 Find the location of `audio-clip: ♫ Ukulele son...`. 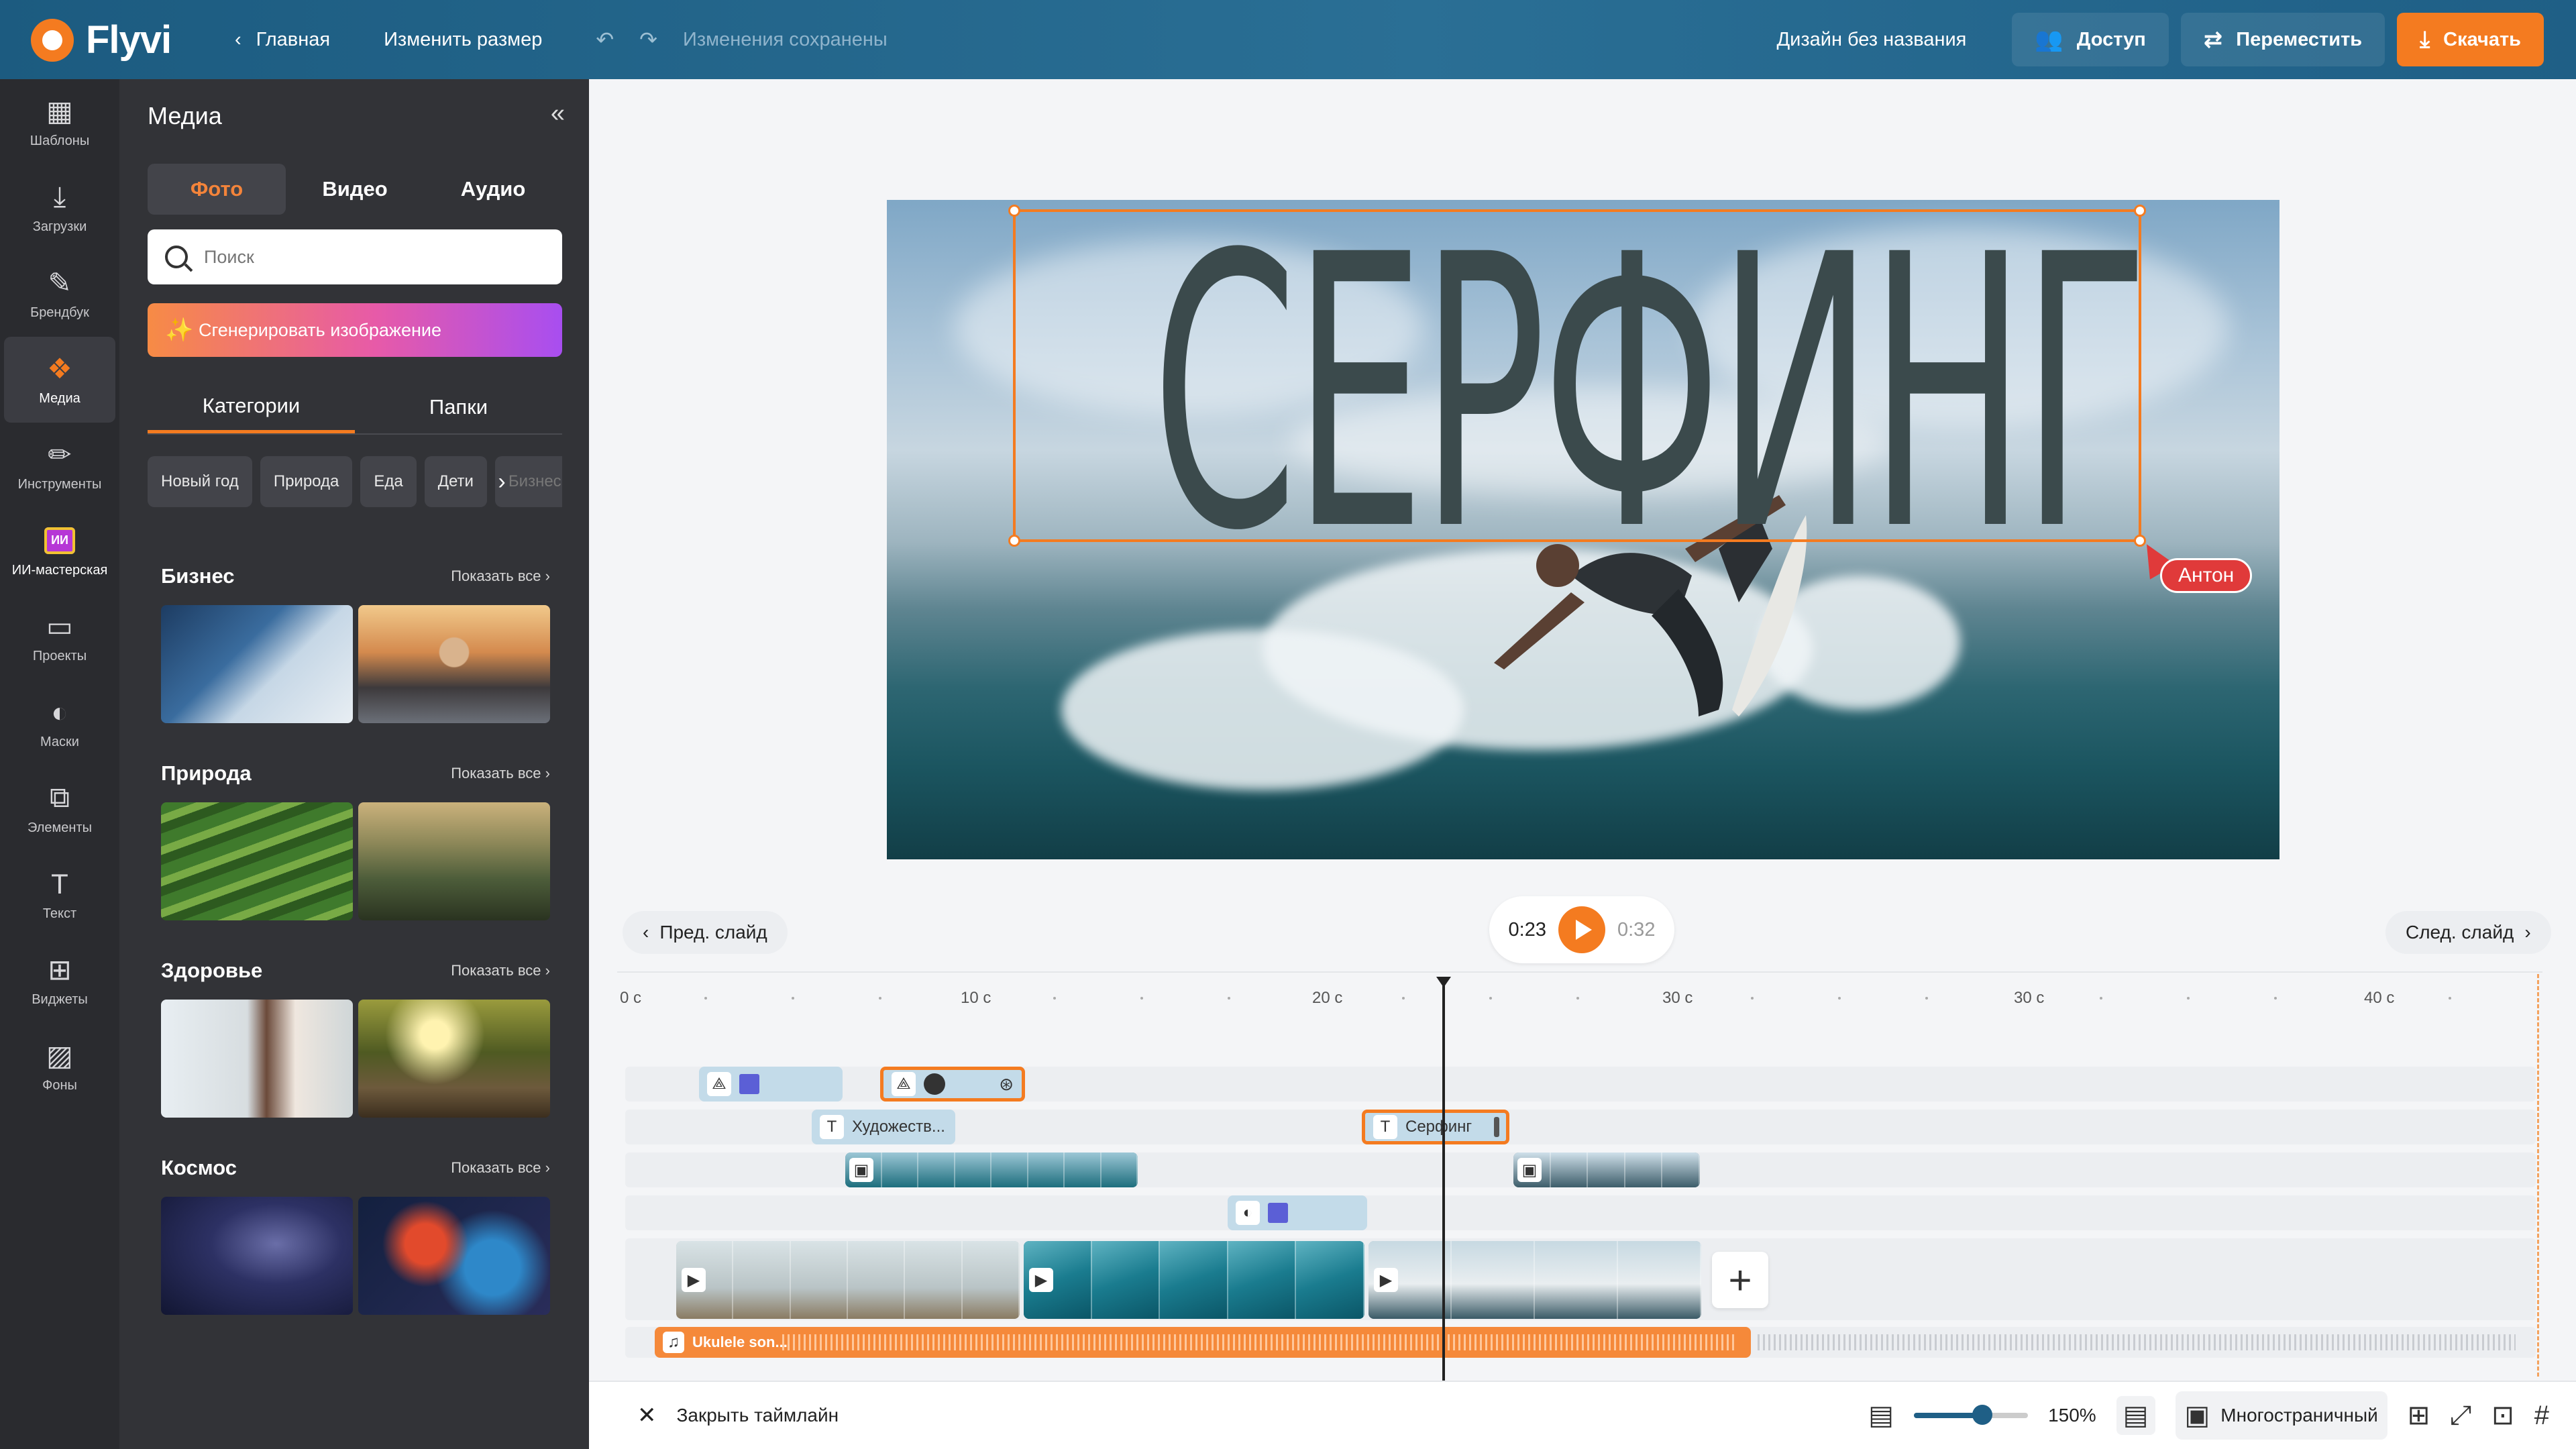

audio-clip: ♫ Ukulele son... is located at coordinates (1203, 1342).